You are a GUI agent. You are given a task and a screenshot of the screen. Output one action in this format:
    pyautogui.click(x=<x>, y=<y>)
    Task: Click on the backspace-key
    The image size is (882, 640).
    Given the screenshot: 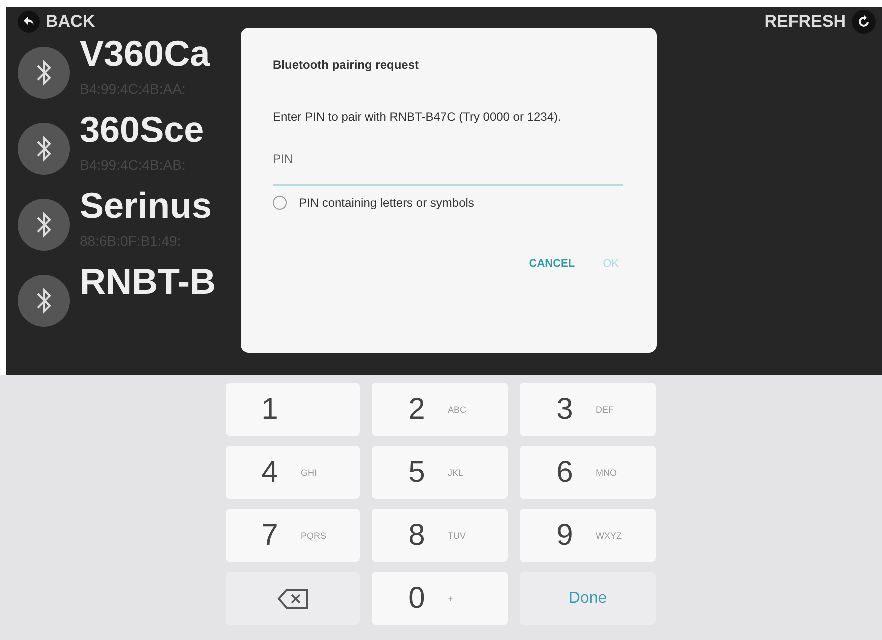 What is the action you would take?
    pyautogui.click(x=293, y=598)
    